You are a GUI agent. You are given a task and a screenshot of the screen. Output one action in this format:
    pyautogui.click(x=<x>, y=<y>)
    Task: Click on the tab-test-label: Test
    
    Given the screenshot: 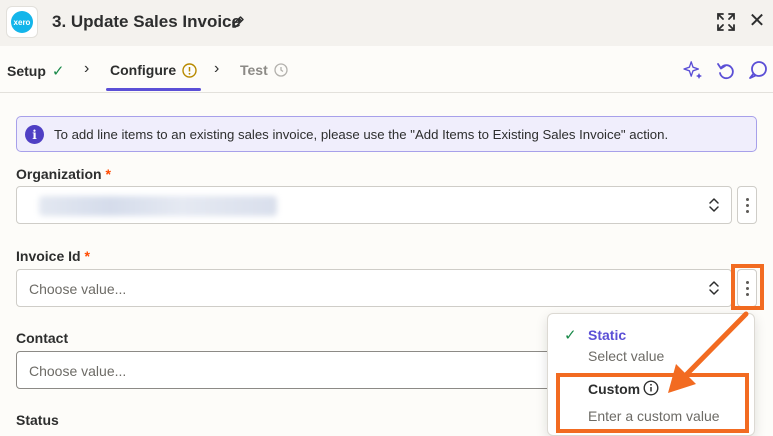 What is the action you would take?
    pyautogui.click(x=254, y=70)
    